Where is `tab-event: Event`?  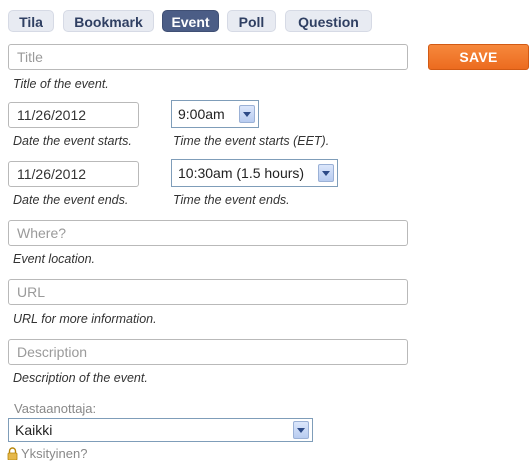 tab-event: Event is located at coordinates (190, 21).